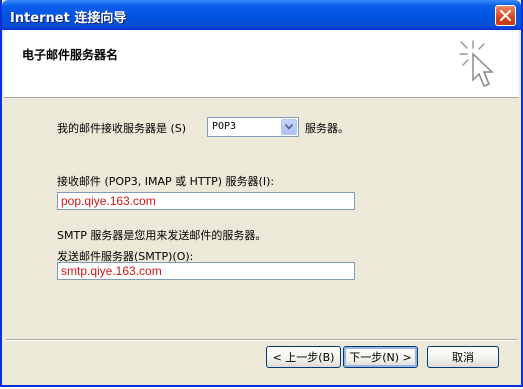 The height and width of the screenshot is (389, 523). Describe the element at coordinates (327, 128) in the screenshot. I see `incoming-type-suffix: 服务器。` at that location.